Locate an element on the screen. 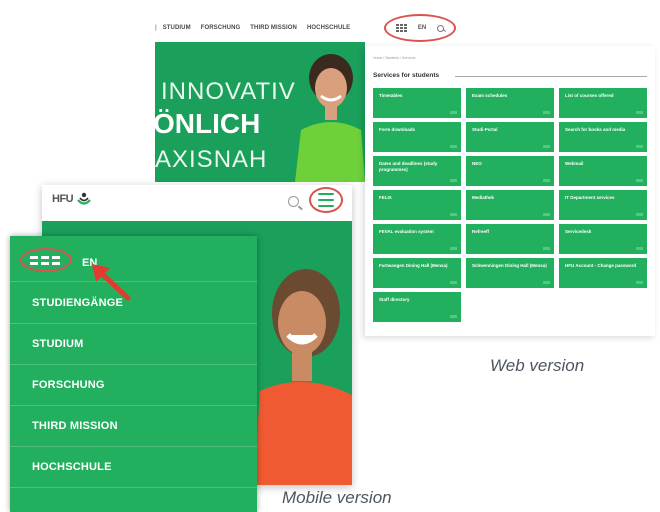  hero-text-line-2: ÖNLICH is located at coordinates (208, 123).